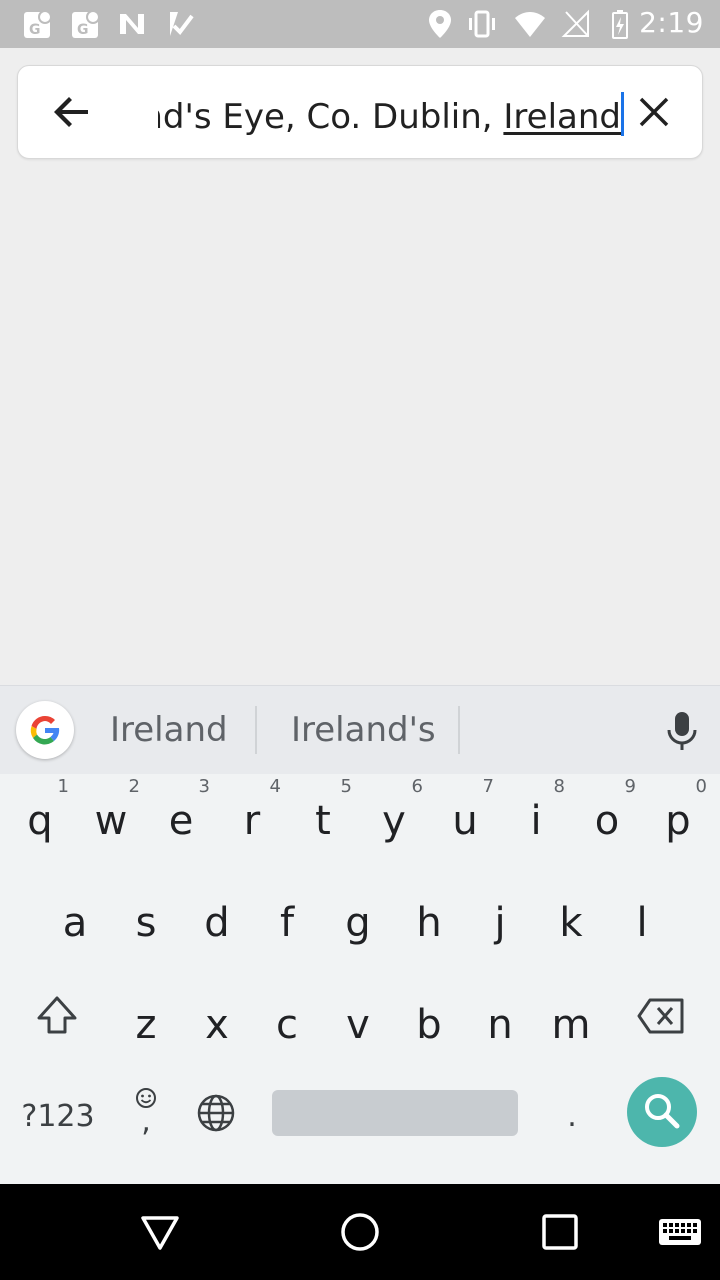 This screenshot has width=720, height=1280. What do you see at coordinates (363, 730) in the screenshot?
I see `suggestion-2: Ireland's` at bounding box center [363, 730].